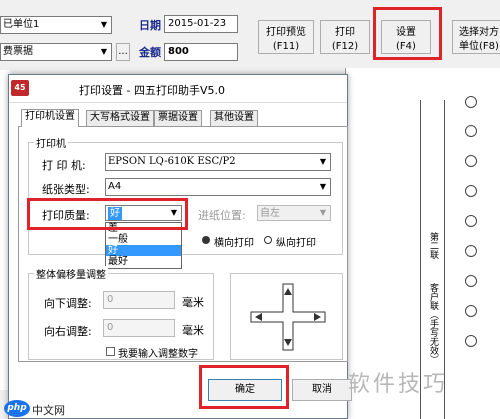  What do you see at coordinates (288, 342) in the screenshot?
I see `arrow-down-icon` at bounding box center [288, 342].